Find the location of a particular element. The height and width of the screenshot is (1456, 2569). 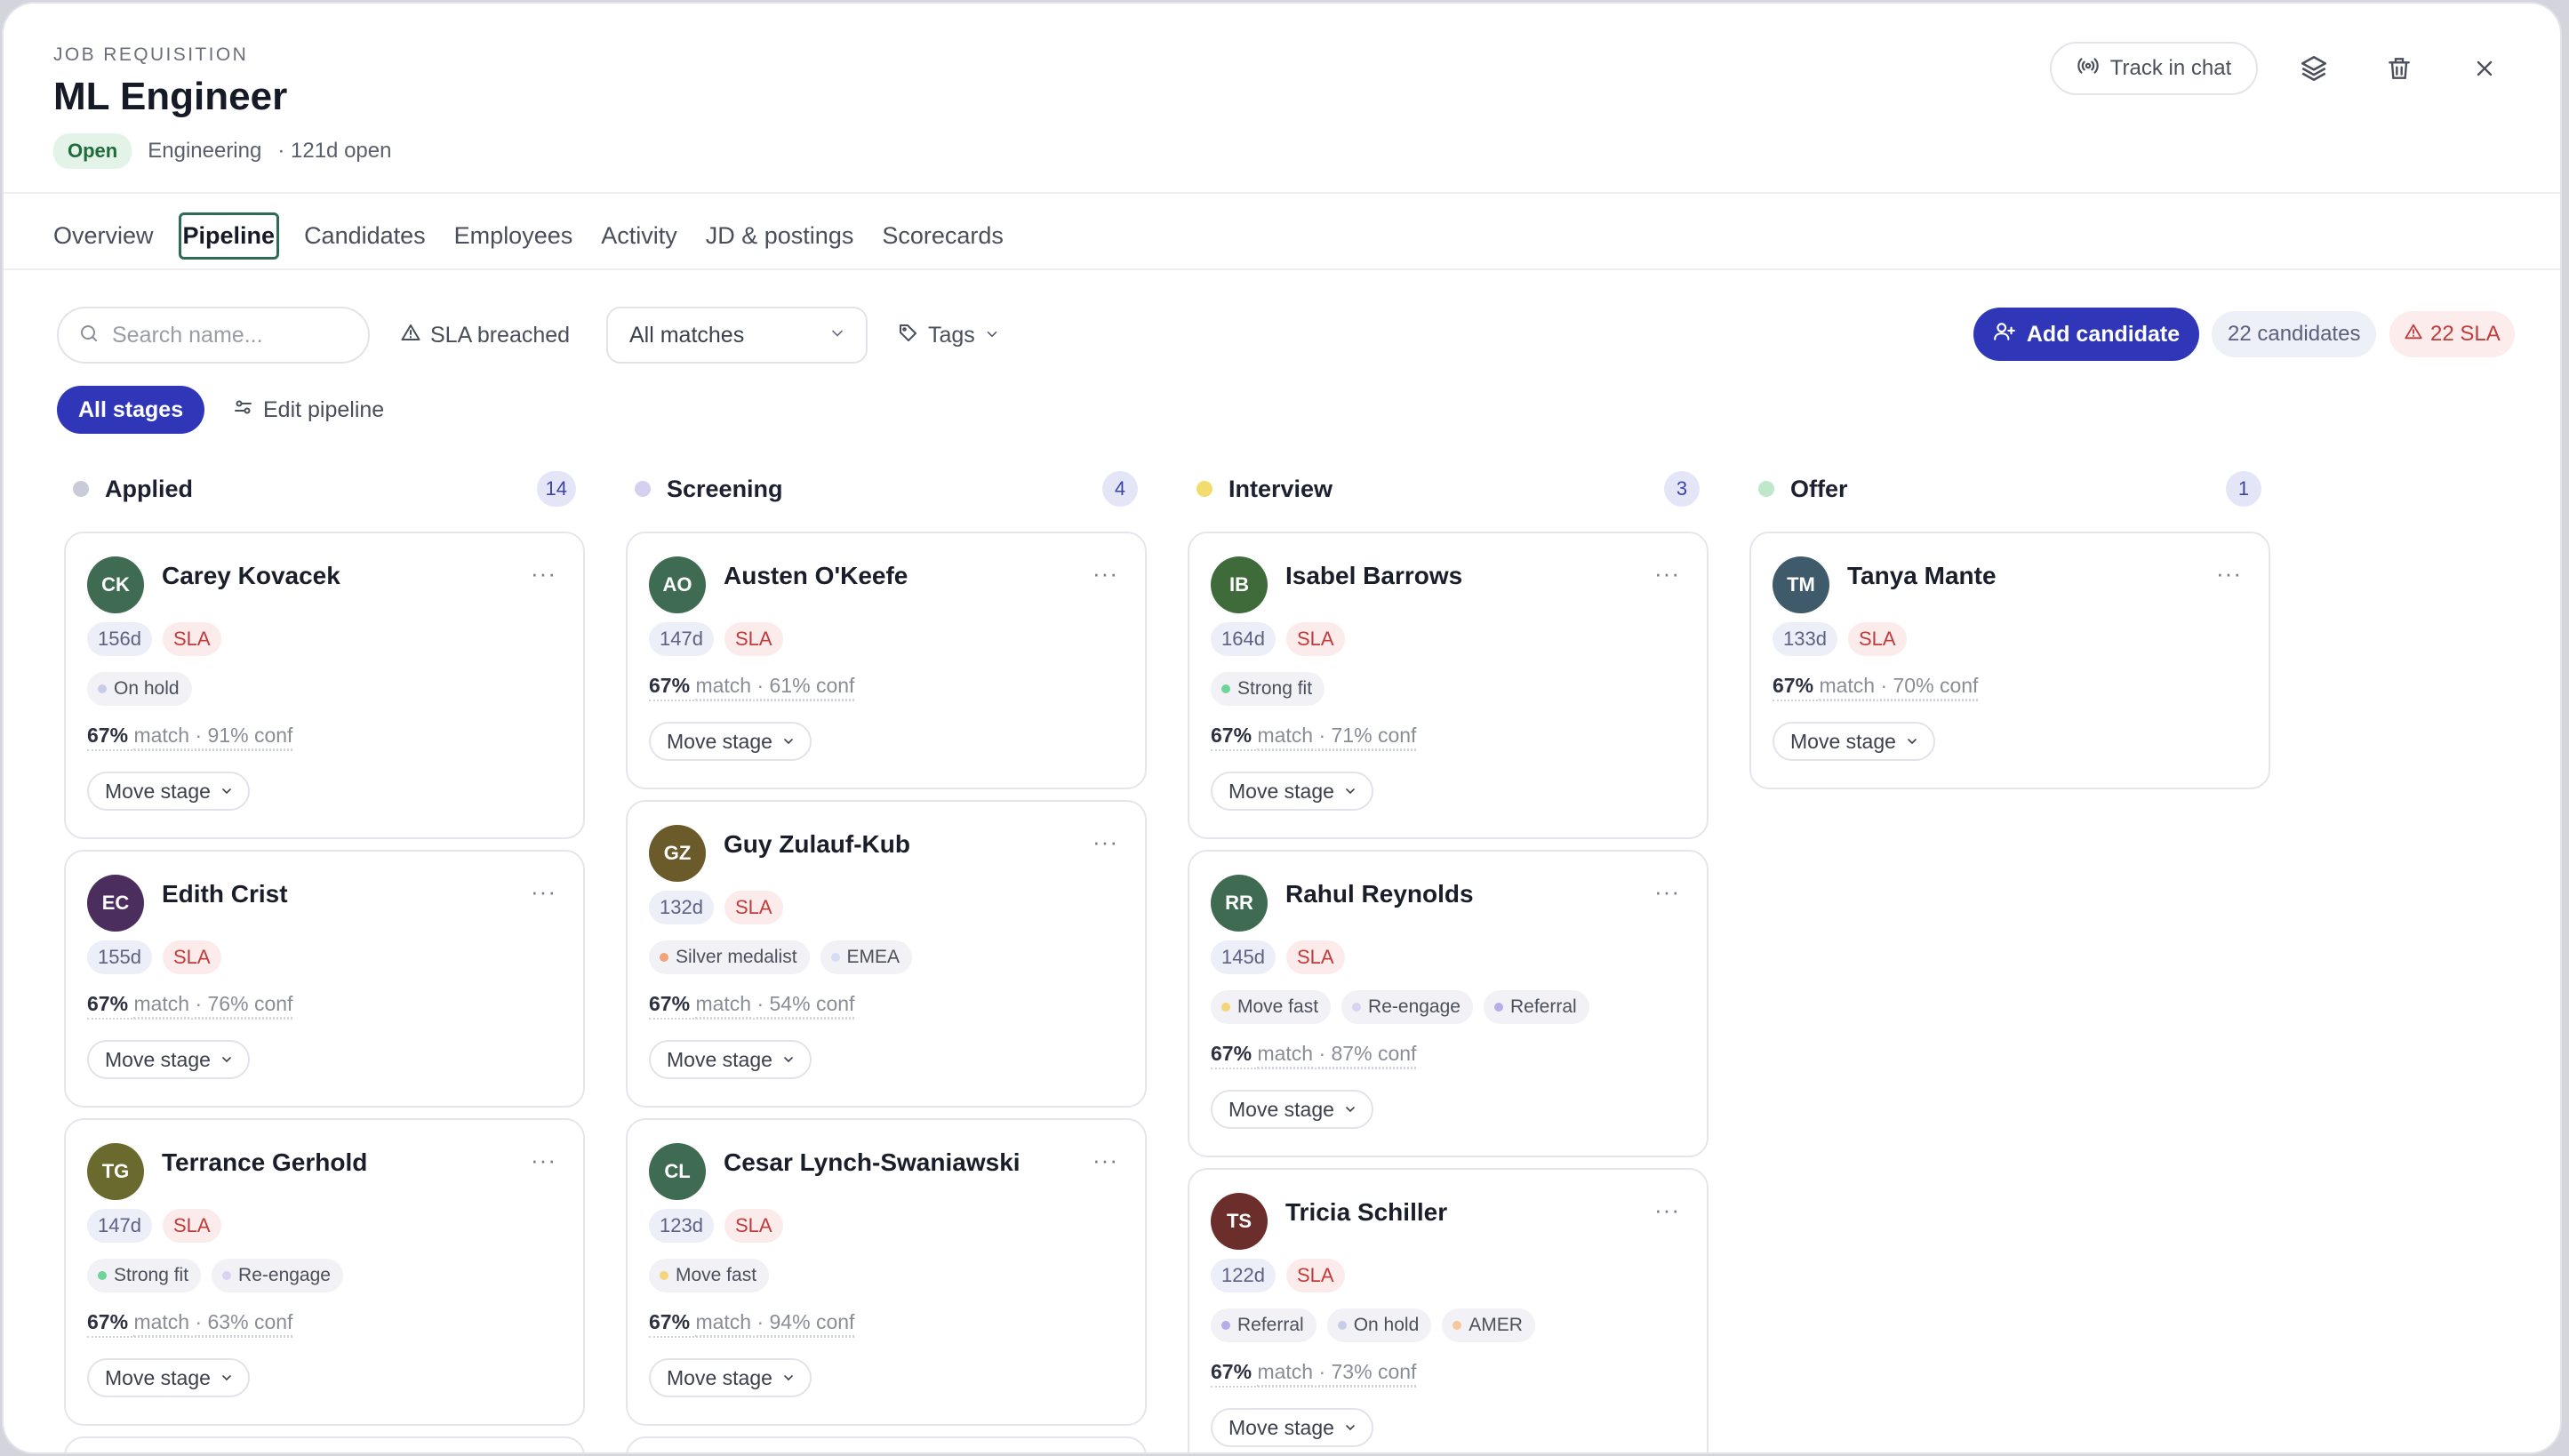

card-badges: 122d SLA is located at coordinates (1278, 1275).